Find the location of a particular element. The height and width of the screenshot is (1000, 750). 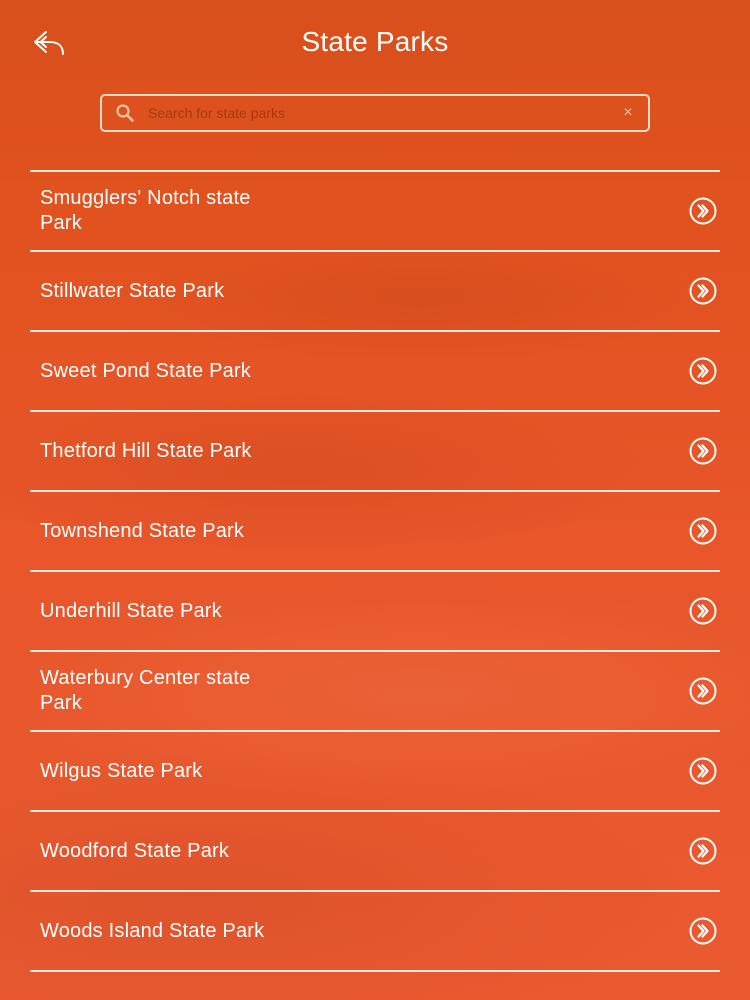

park-name: Waterbury Center state Park is located at coordinates (145, 690).